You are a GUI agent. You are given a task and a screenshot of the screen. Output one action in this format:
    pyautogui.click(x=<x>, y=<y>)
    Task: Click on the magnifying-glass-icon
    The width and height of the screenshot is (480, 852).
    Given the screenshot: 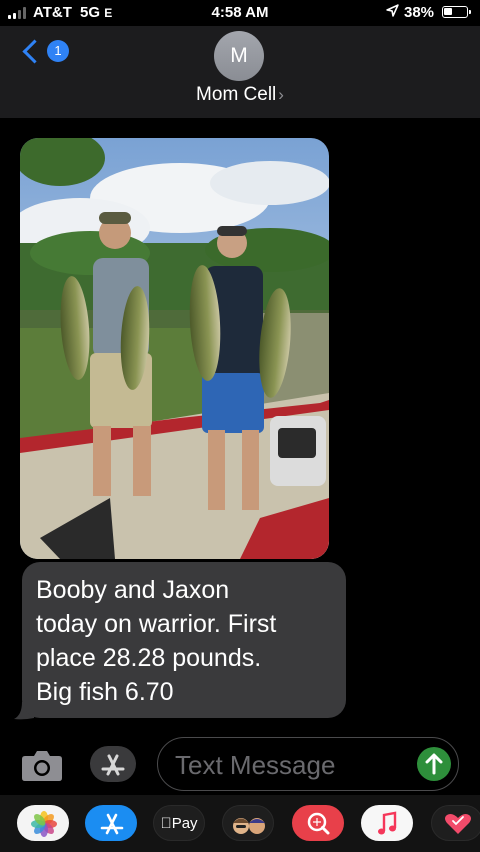 What is the action you would take?
    pyautogui.click(x=318, y=823)
    